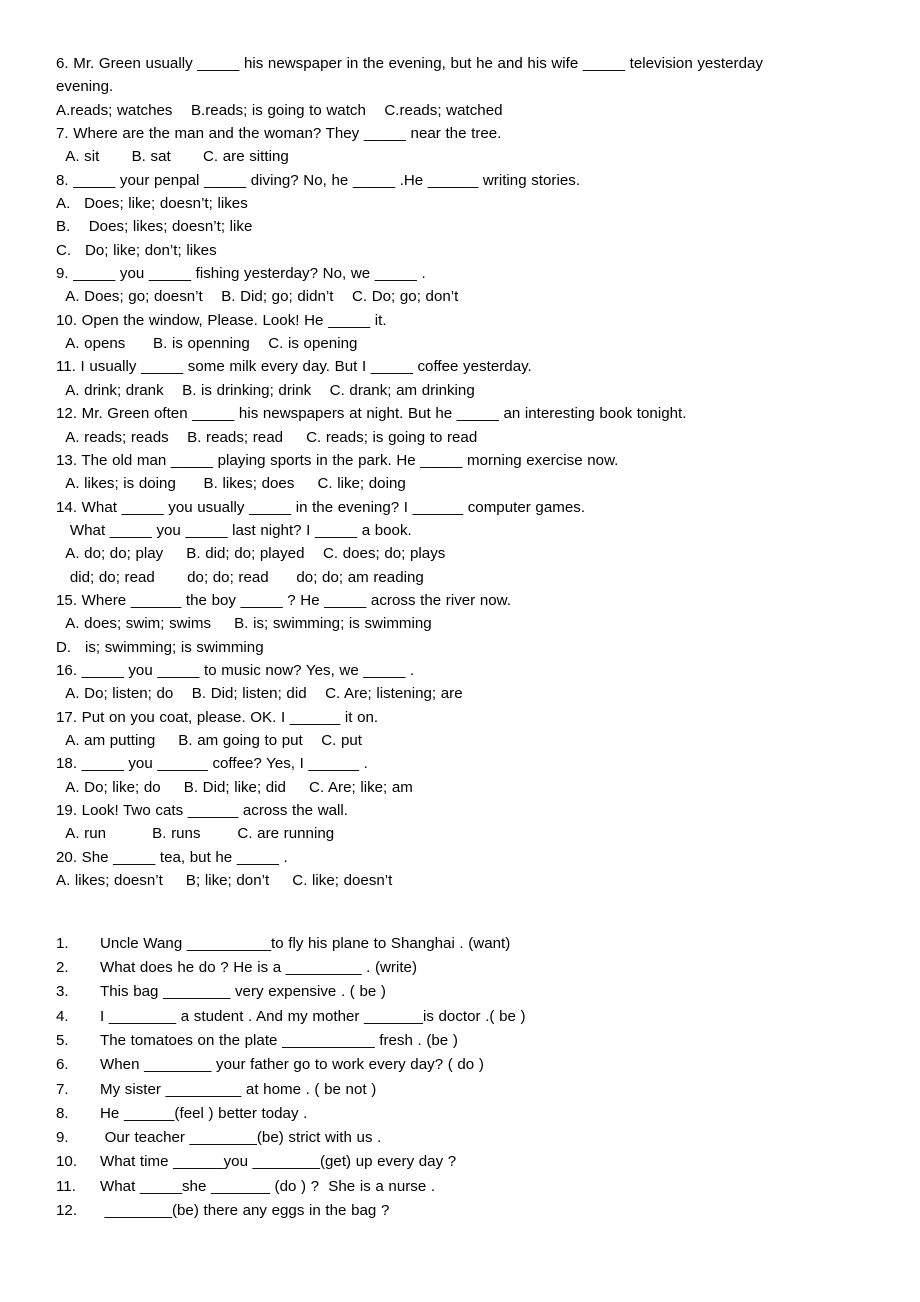 This screenshot has width=920, height=1302. Describe the element at coordinates (172, 157) in the screenshot. I see `answer-options-line: A. sit B. sat C. are sitting` at that location.